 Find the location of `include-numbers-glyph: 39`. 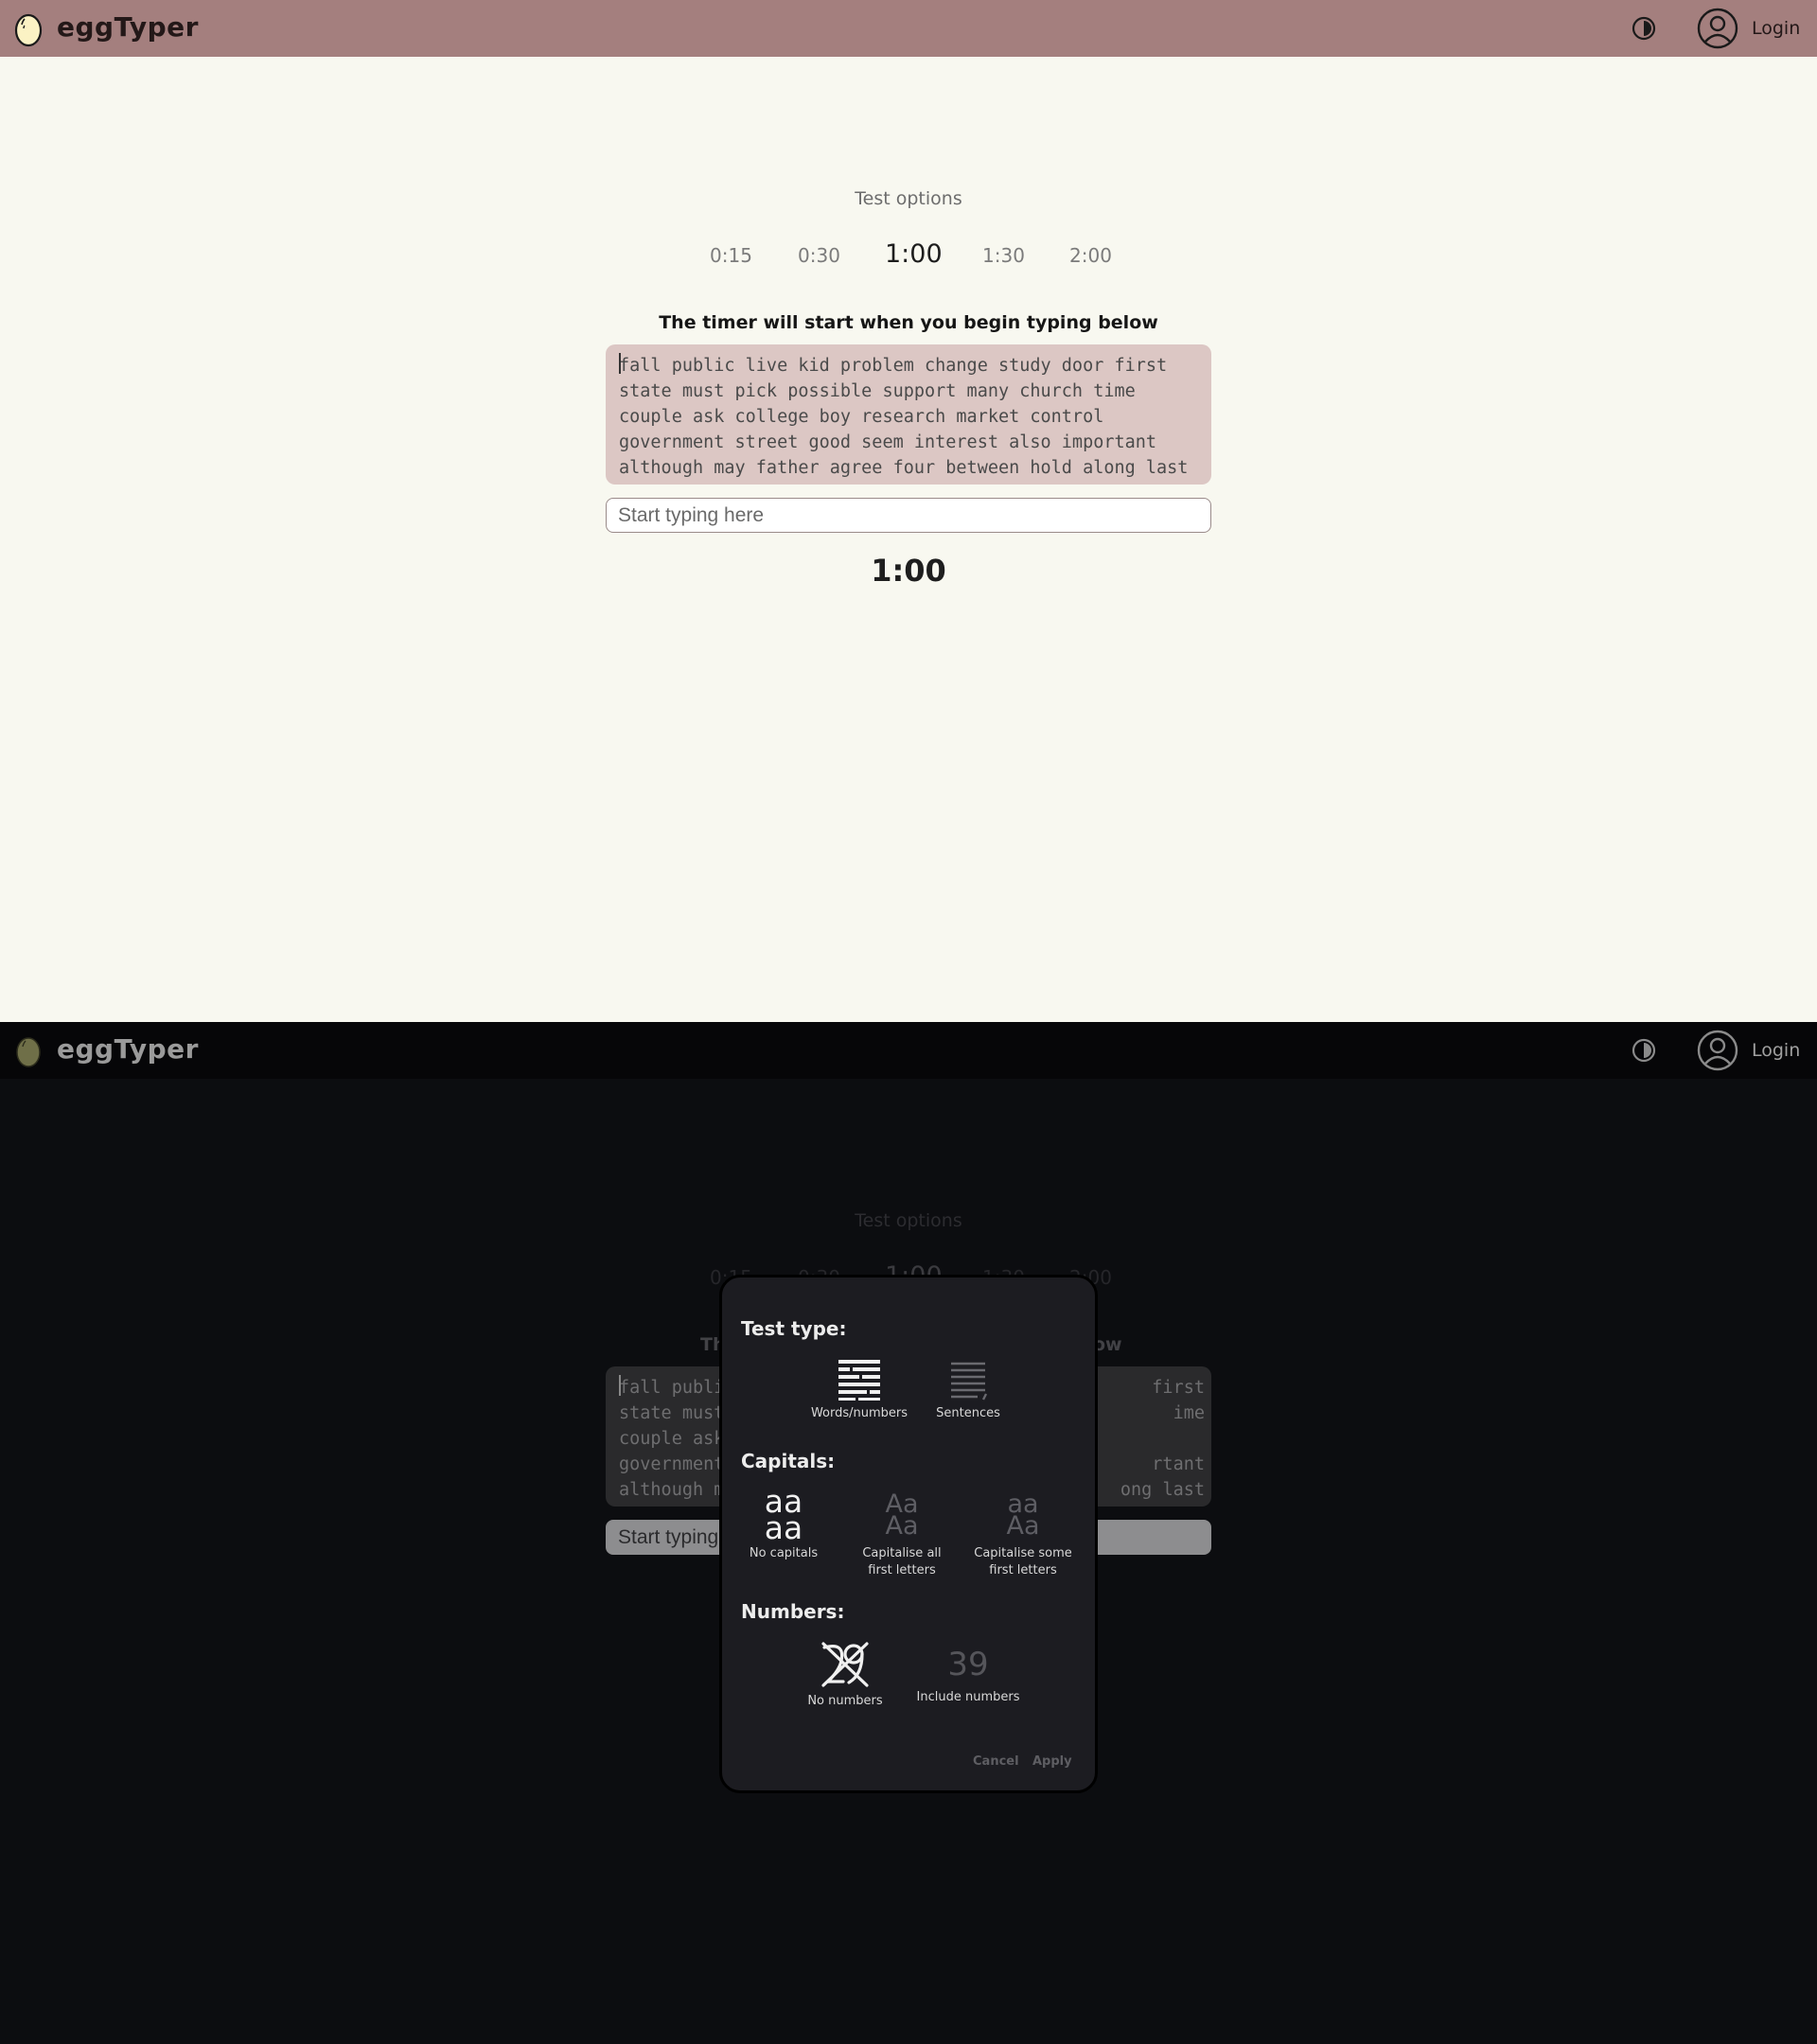

include-numbers-glyph: 39 is located at coordinates (968, 1664).